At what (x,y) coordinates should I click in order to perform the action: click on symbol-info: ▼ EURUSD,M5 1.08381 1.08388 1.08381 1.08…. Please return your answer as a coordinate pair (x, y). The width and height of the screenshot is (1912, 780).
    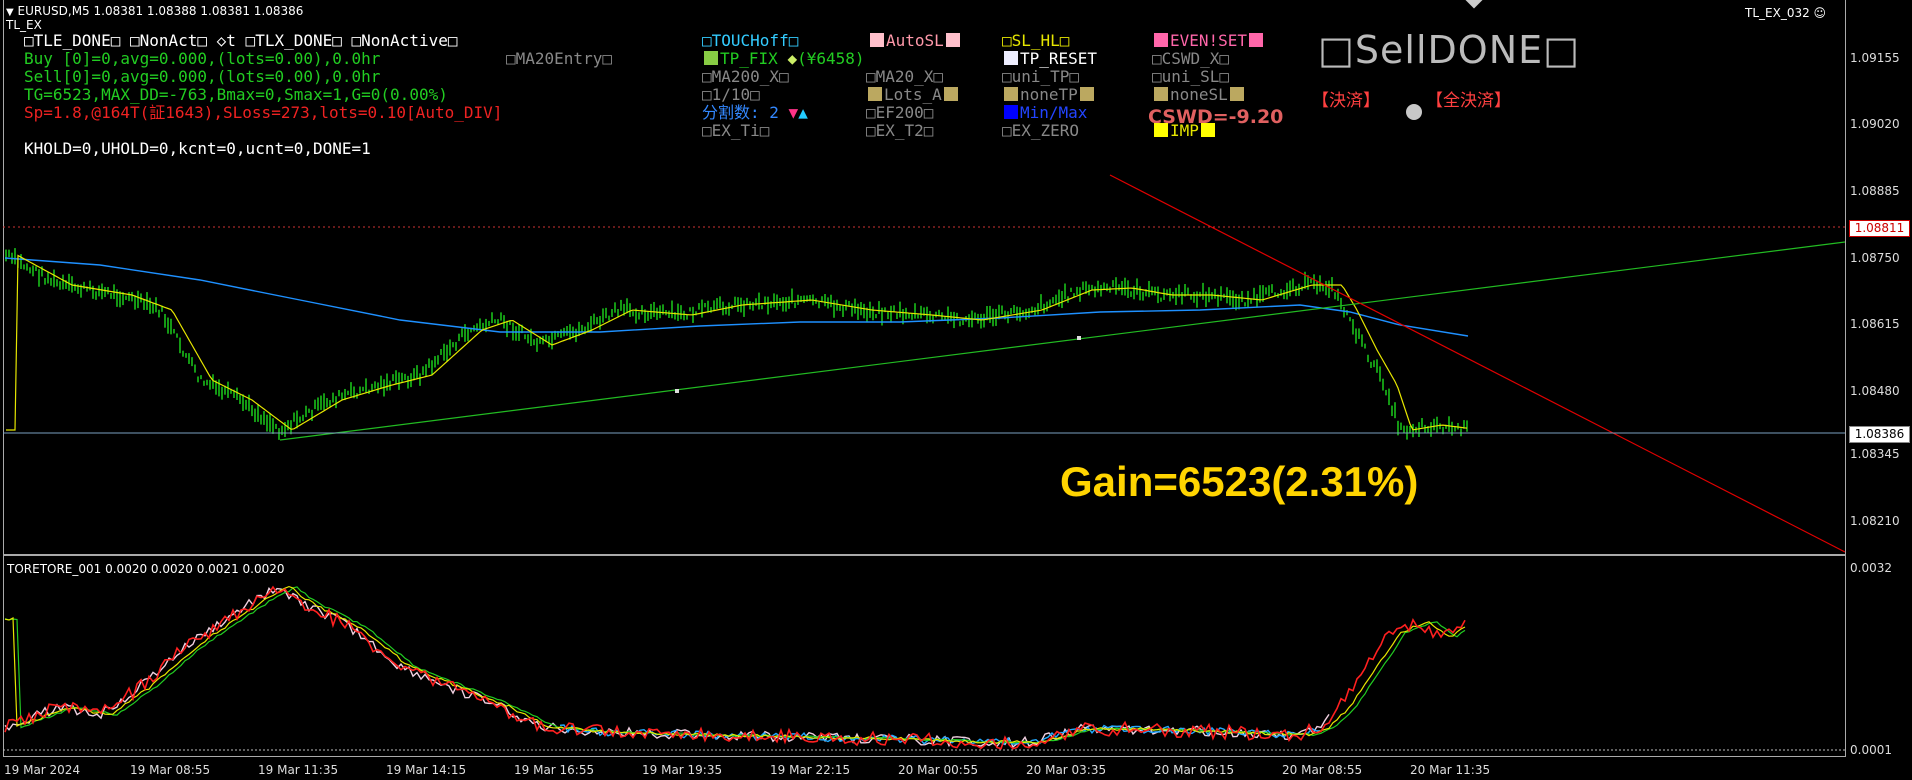
    Looking at the image, I should click on (155, 11).